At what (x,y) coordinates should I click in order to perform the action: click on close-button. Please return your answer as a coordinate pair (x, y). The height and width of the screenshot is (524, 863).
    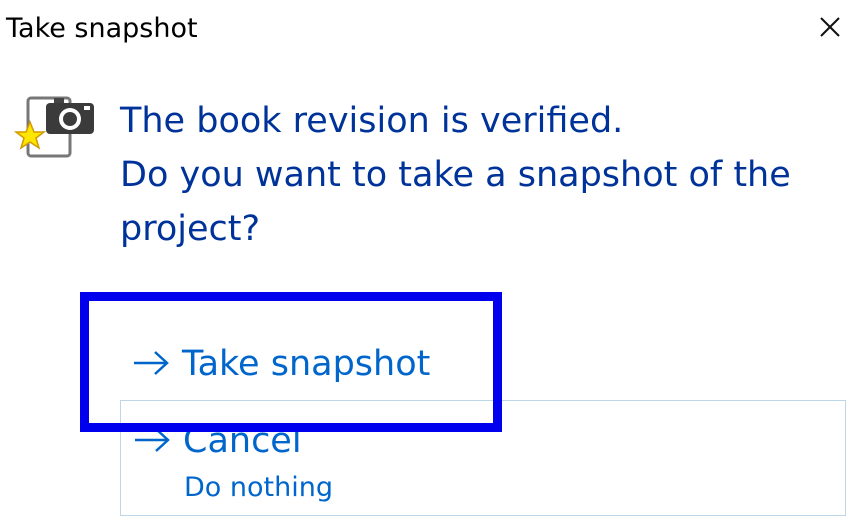
    Looking at the image, I should click on (830, 28).